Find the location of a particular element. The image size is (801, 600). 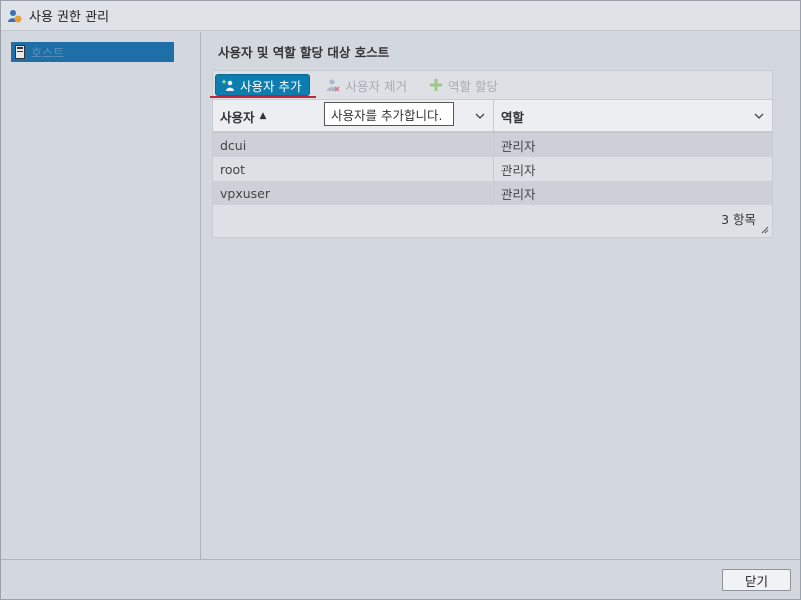

close-button: 닫기 is located at coordinates (756, 580).